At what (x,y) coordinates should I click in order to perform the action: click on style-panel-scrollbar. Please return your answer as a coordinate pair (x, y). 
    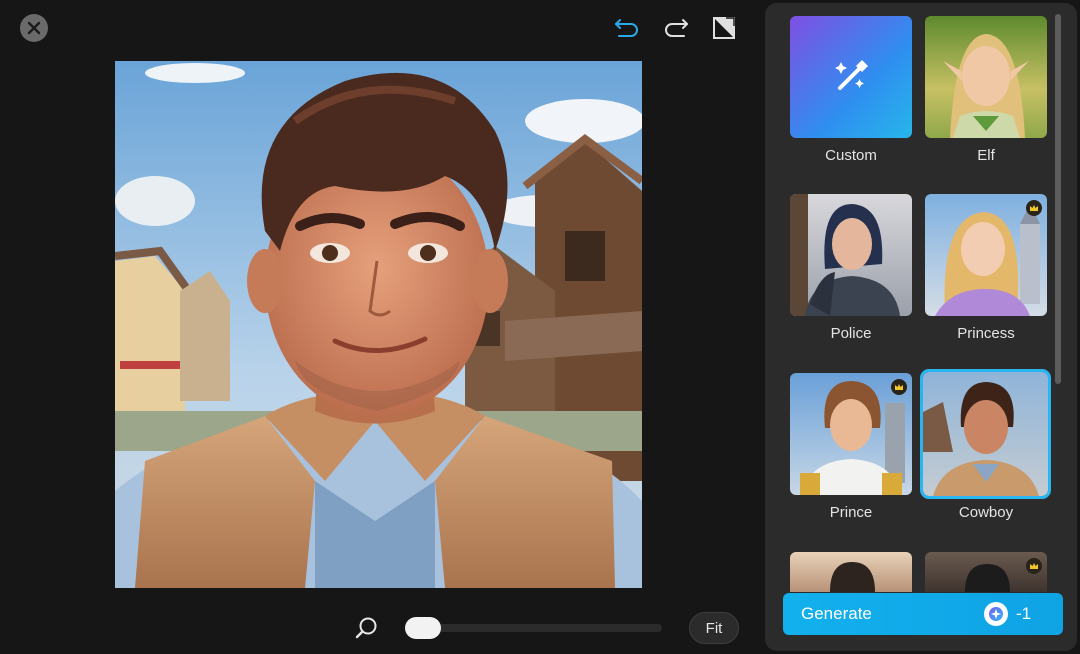
    Looking at the image, I should click on (1058, 199).